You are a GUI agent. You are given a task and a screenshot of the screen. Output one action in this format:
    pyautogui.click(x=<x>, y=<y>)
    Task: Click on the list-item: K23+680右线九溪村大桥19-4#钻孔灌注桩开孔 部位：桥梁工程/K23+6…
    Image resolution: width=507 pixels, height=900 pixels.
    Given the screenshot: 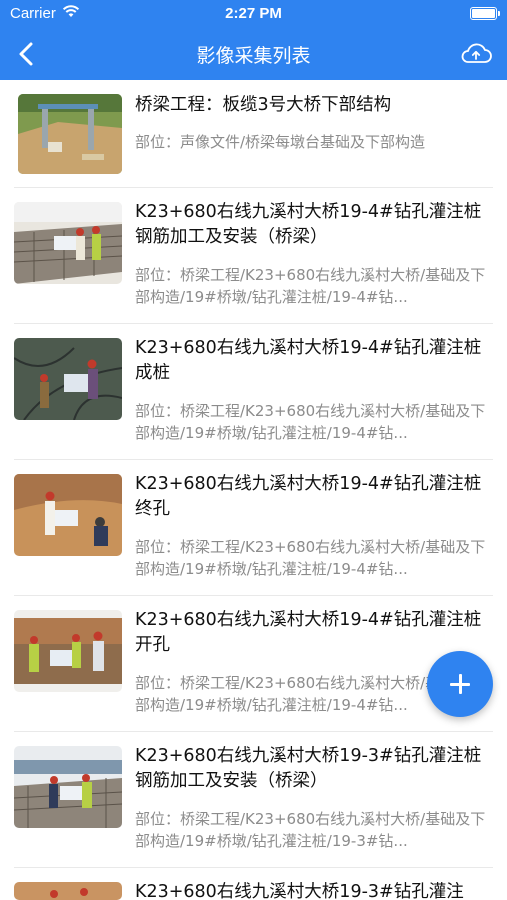 What is the action you would take?
    pyautogui.click(x=253, y=664)
    